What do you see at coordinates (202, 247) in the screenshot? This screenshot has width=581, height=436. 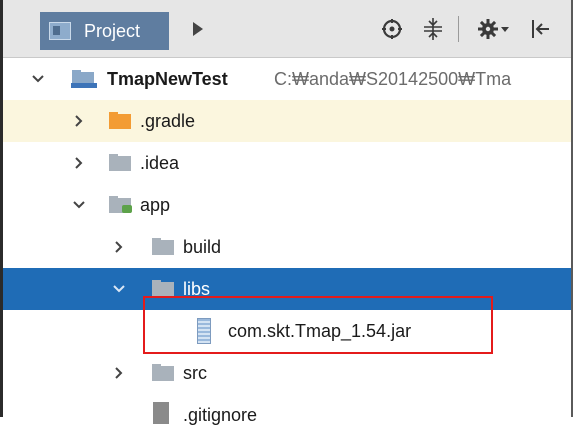 I see `tree-item-build-label: build` at bounding box center [202, 247].